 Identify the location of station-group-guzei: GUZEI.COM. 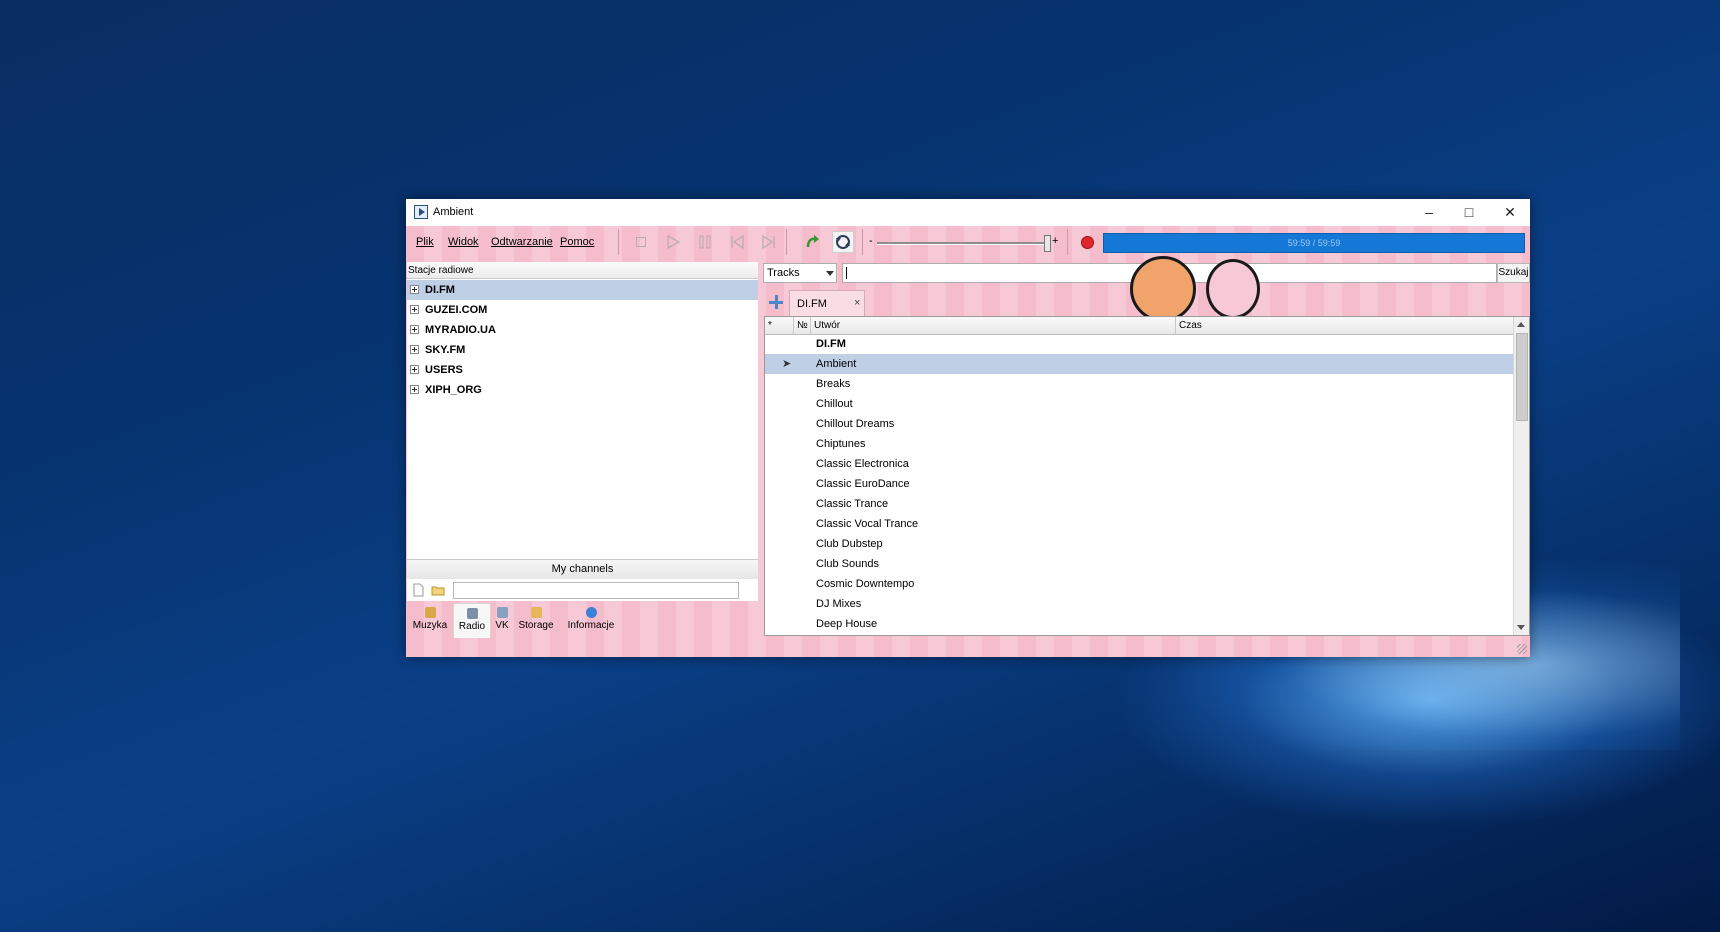
(582, 310).